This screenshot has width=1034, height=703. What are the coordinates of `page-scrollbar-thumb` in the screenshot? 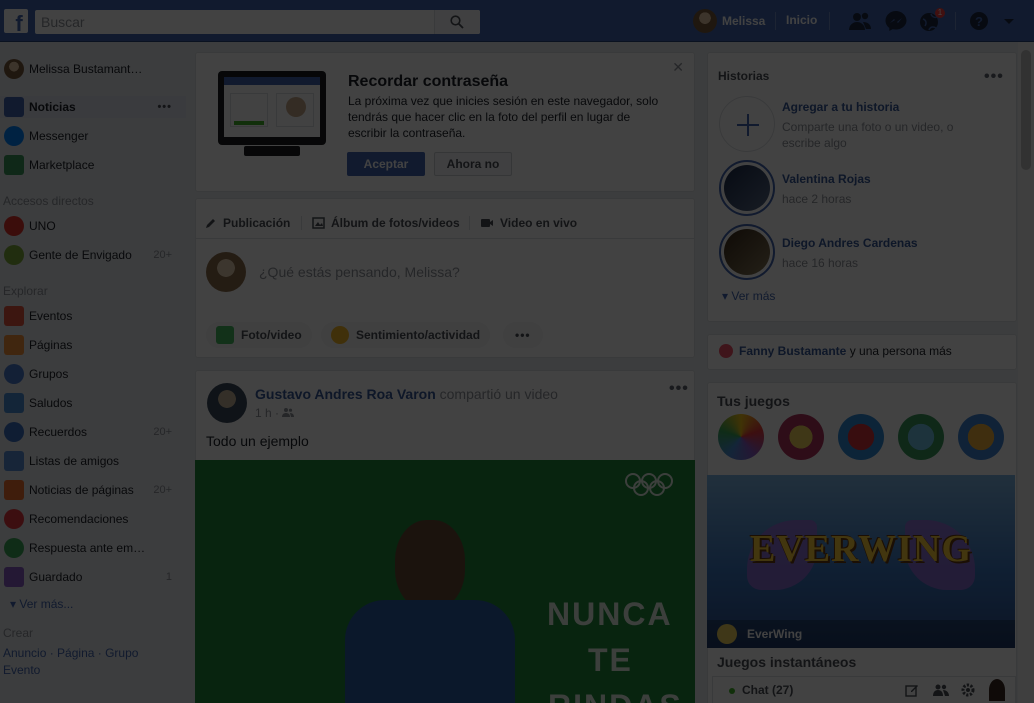 It's located at (1026, 110).